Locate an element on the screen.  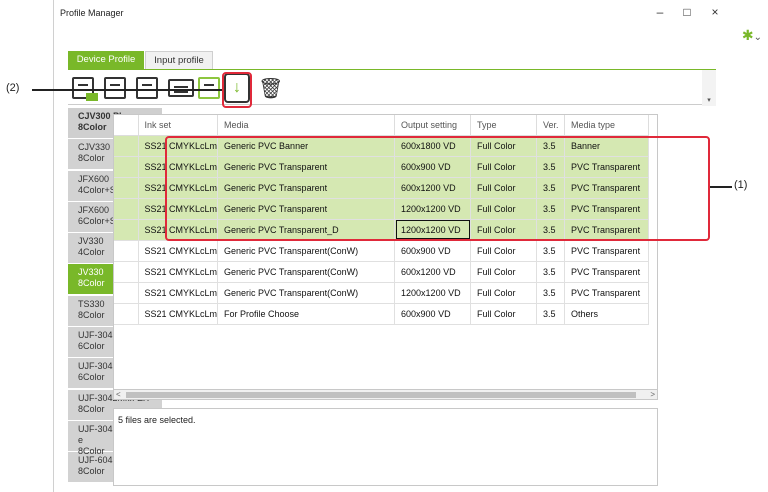
column-header: Type is located at coordinates (504, 125).